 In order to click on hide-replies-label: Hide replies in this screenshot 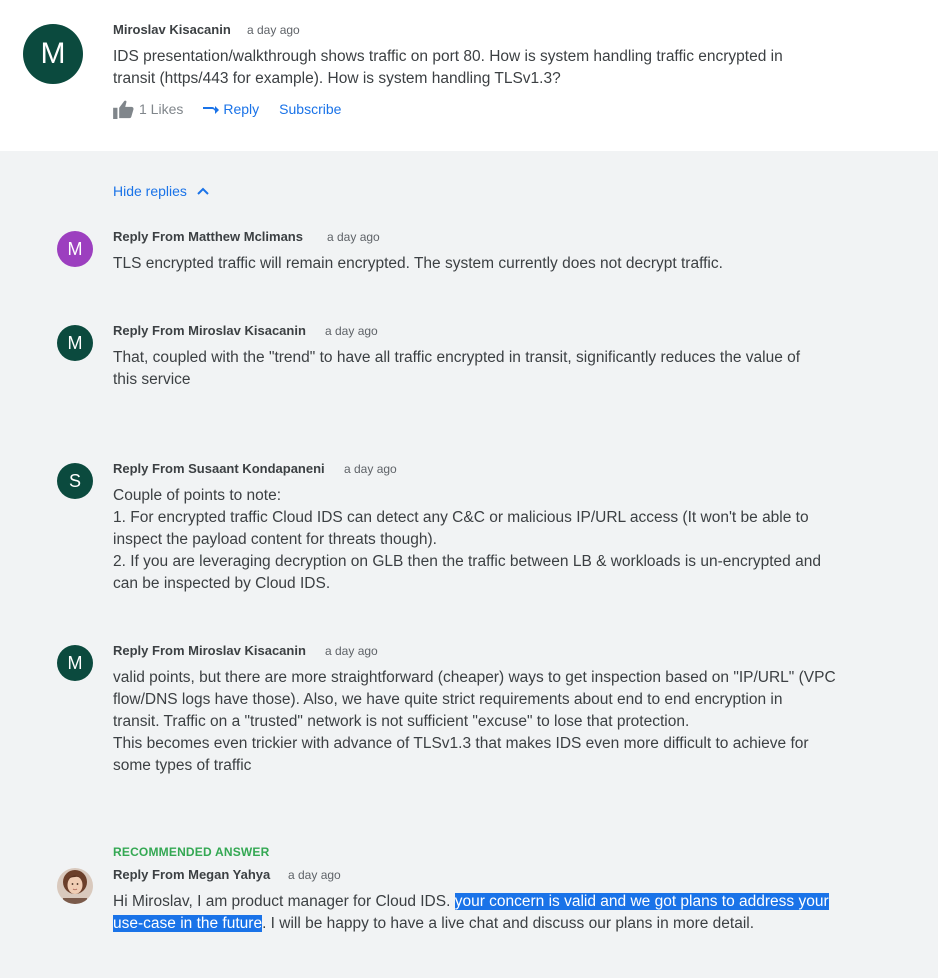, I will do `click(150, 191)`.